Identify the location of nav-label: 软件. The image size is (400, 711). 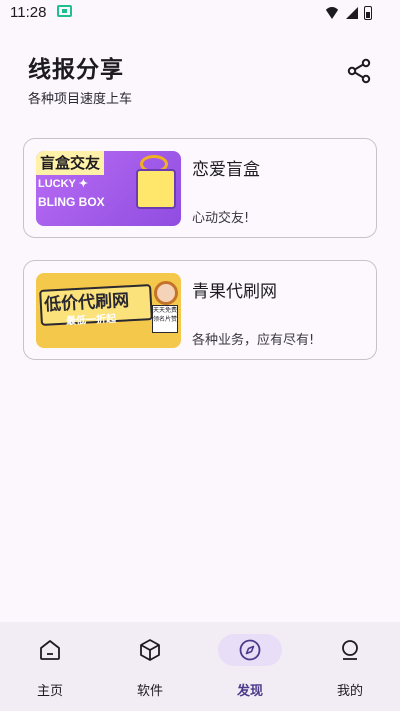
(149, 691).